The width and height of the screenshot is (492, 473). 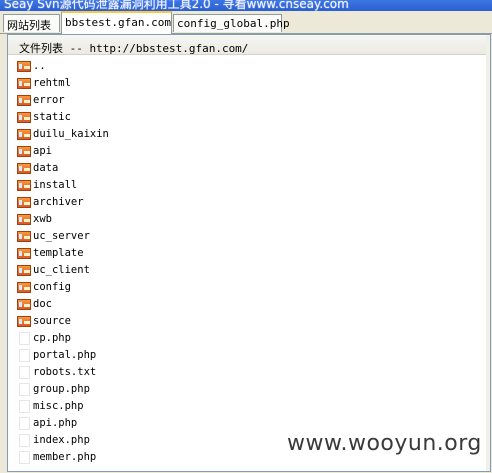 What do you see at coordinates (249, 372) in the screenshot?
I see `list-item: robots.txt` at bounding box center [249, 372].